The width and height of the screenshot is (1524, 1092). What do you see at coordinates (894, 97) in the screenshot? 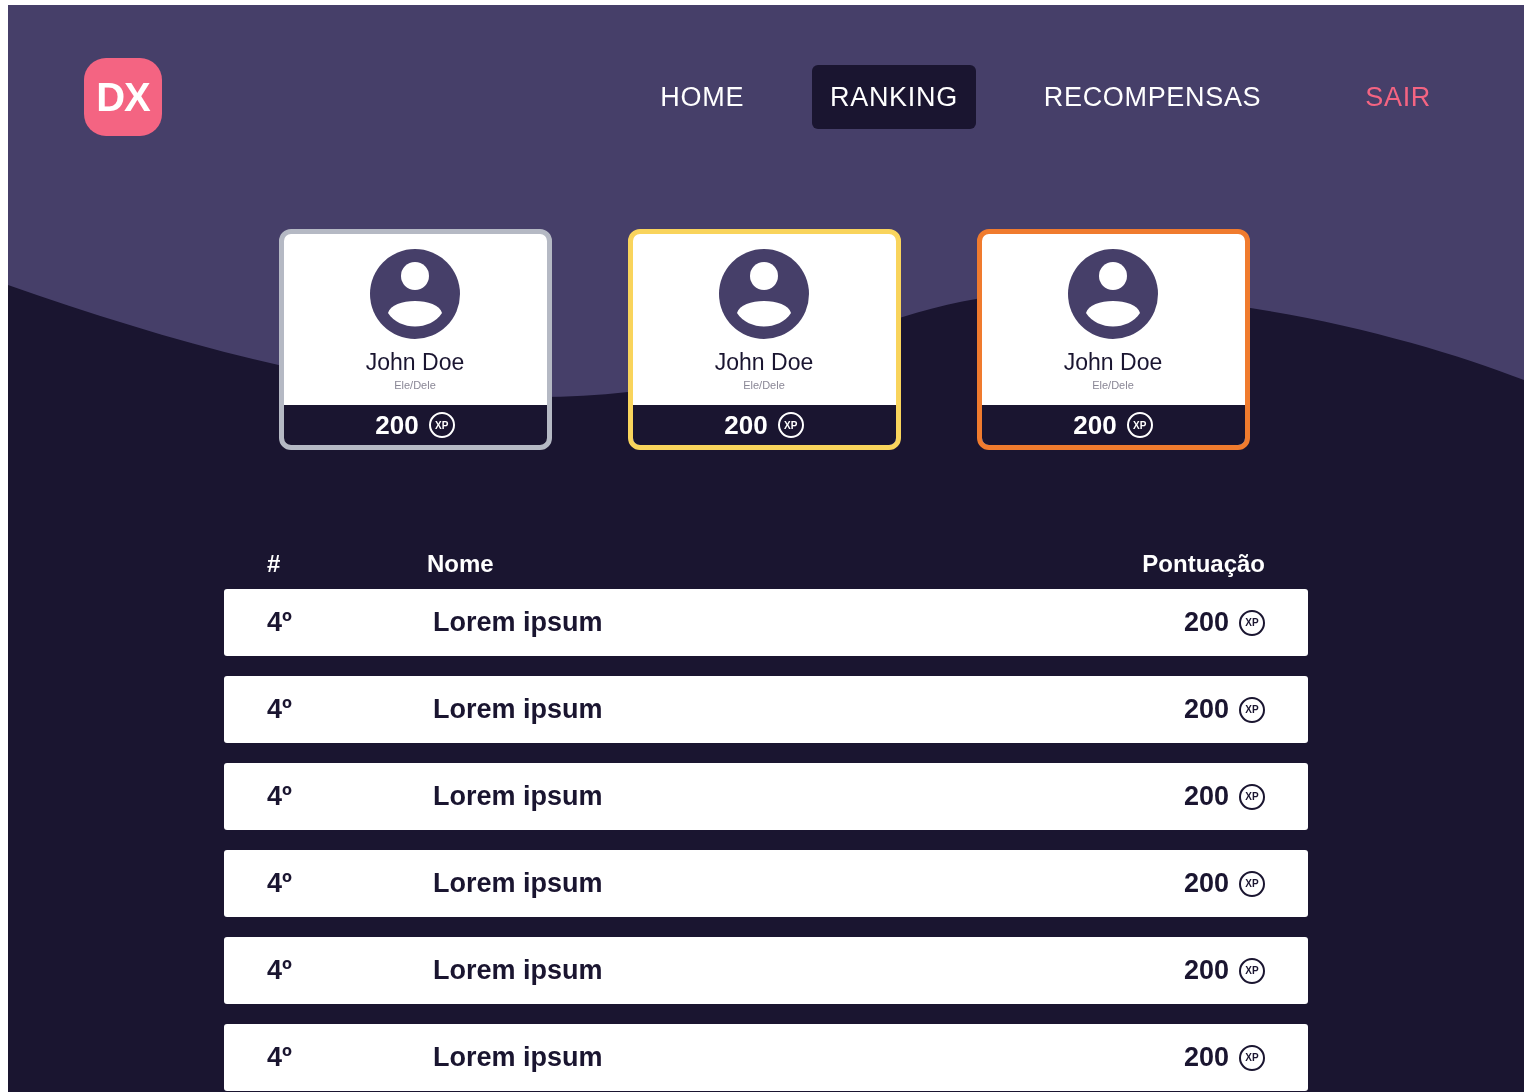
I see `nav-link: RANKING` at bounding box center [894, 97].